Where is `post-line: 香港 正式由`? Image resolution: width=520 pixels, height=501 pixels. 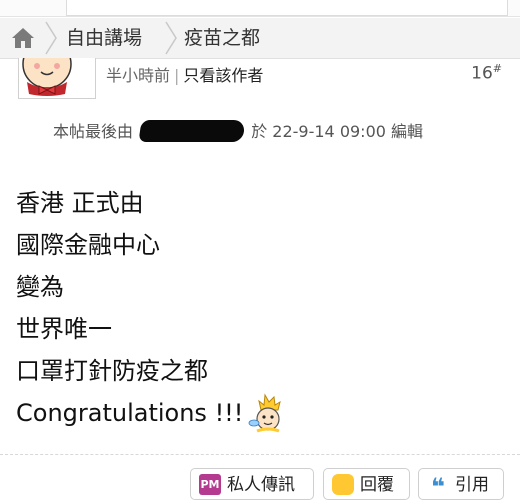
post-line: 香港 正式由 is located at coordinates (80, 203).